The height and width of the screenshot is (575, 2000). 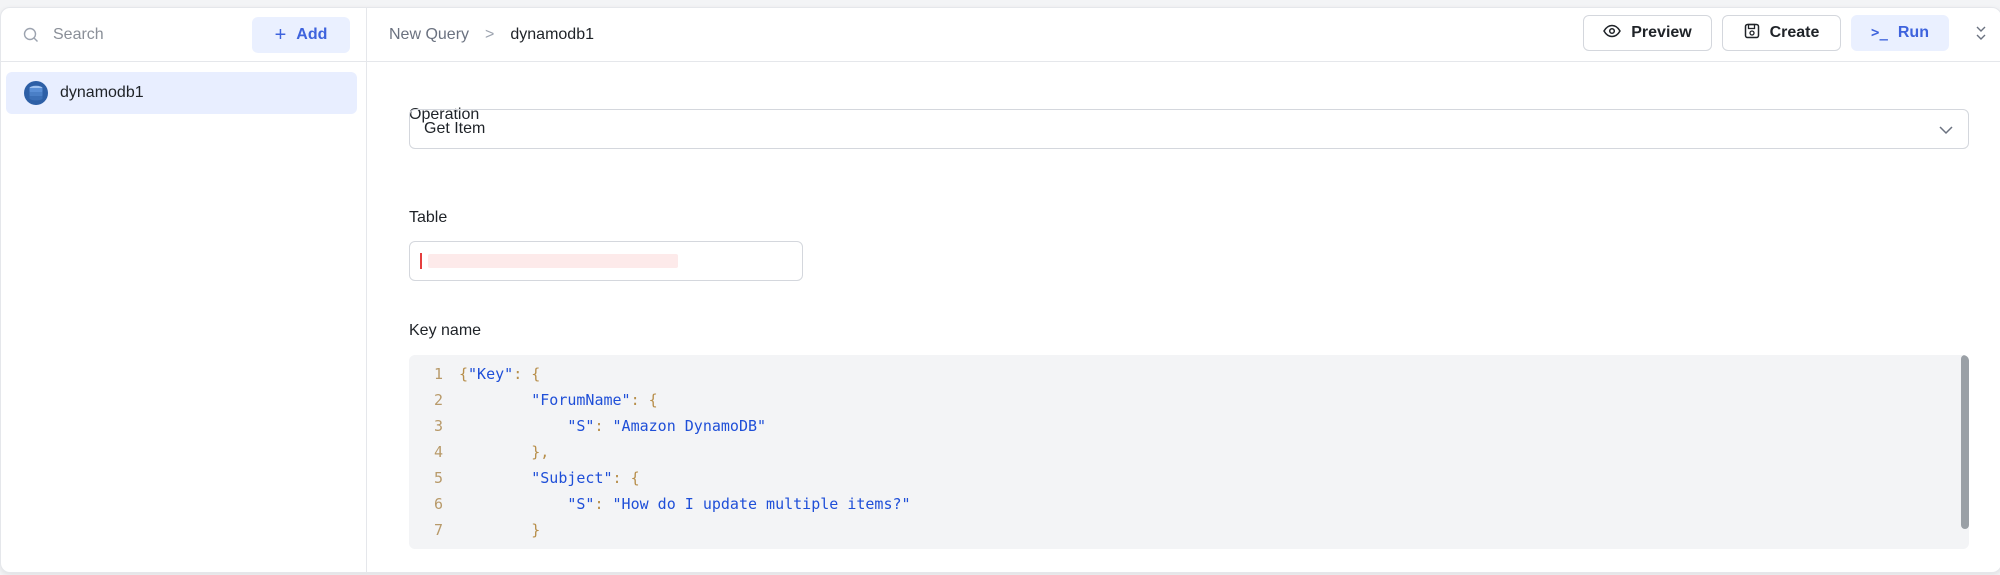 What do you see at coordinates (280, 34) in the screenshot?
I see `plus-icon: +` at bounding box center [280, 34].